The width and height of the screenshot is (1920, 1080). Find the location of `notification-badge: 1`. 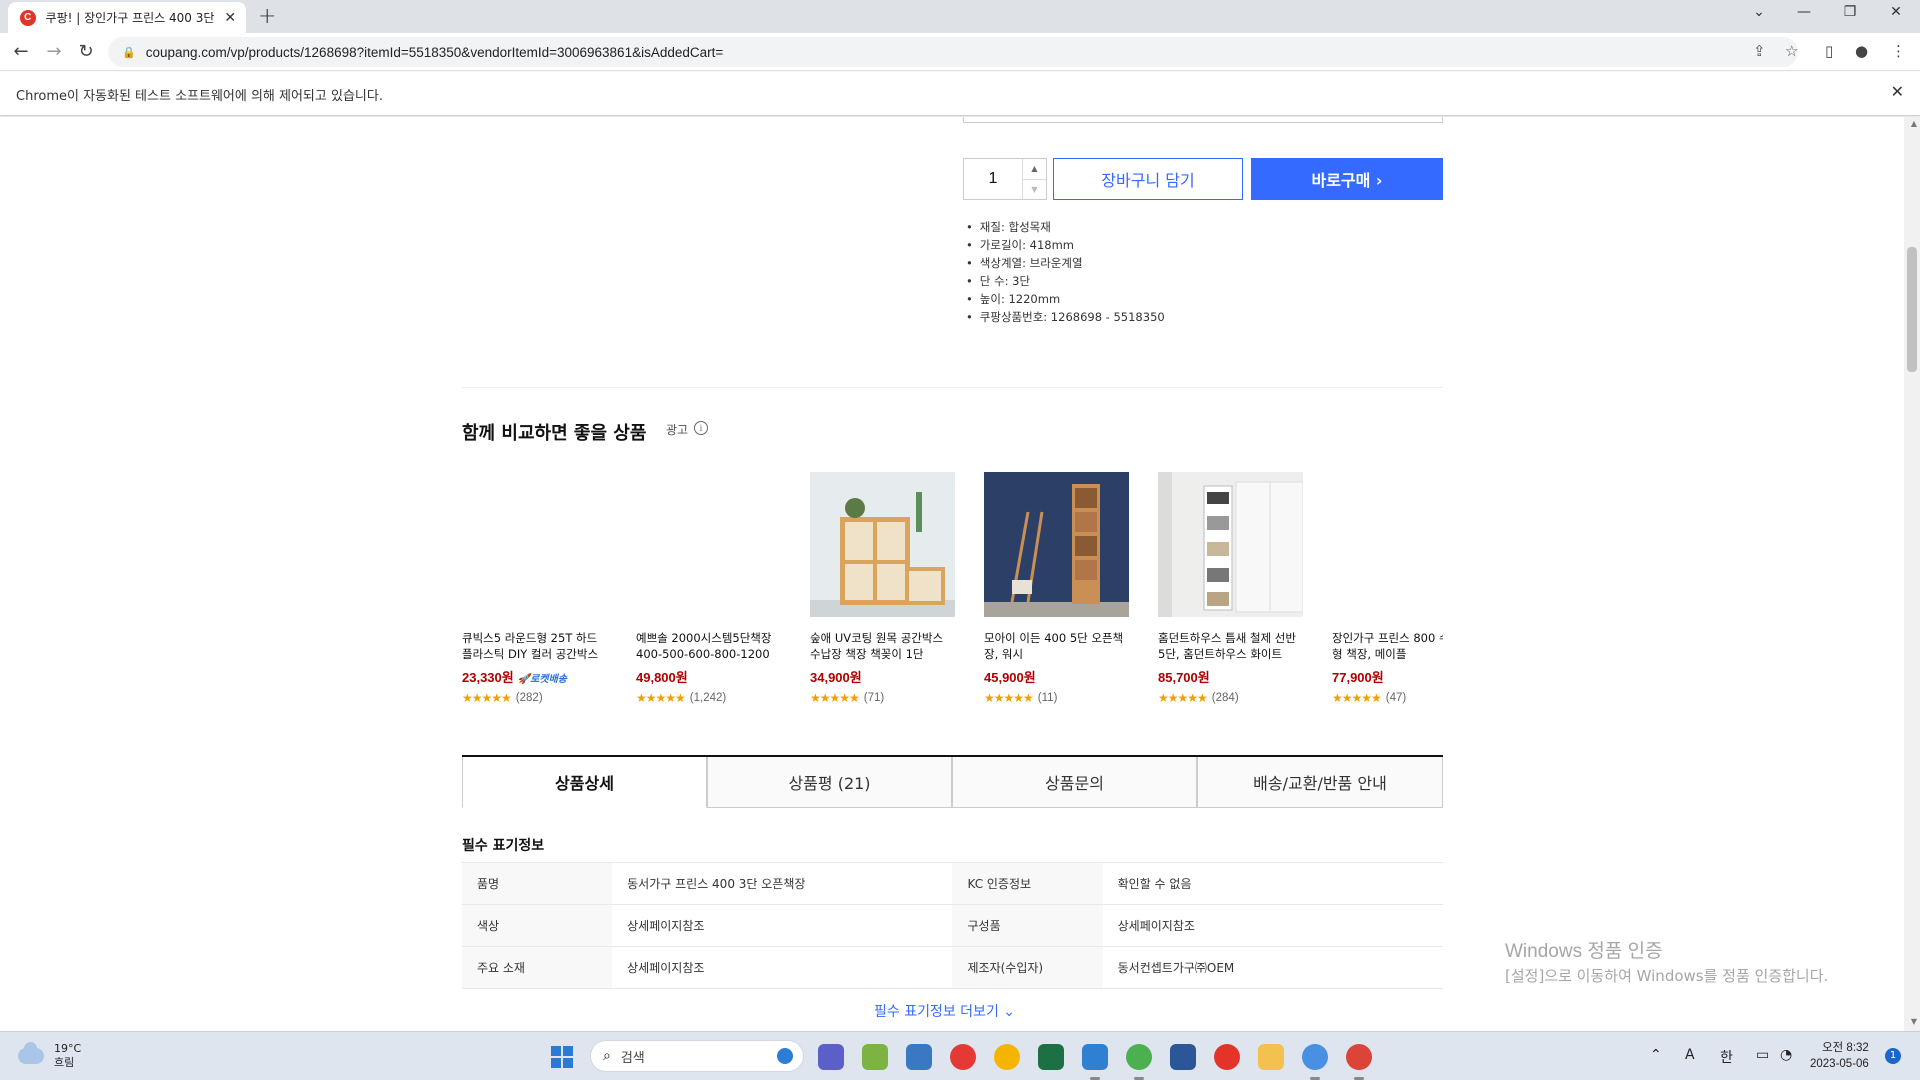

notification-badge: 1 is located at coordinates (1893, 1056).